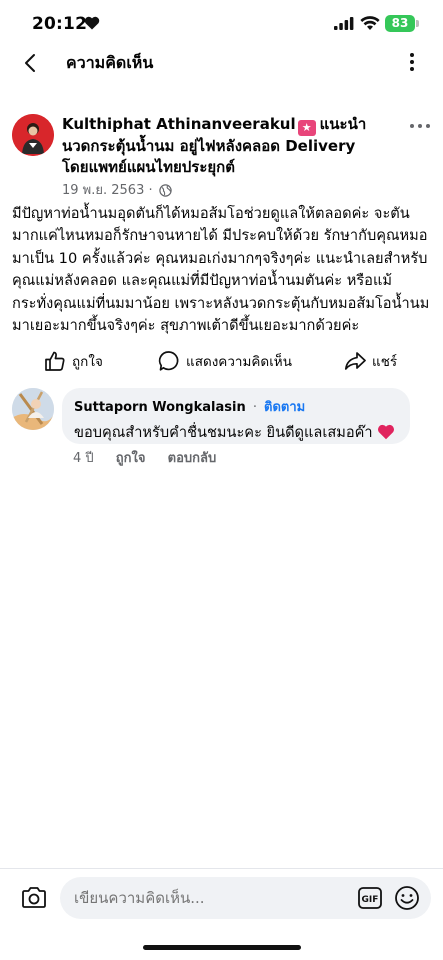  Describe the element at coordinates (221, 24) in the screenshot. I see `status-bar: 20:12 83` at that location.